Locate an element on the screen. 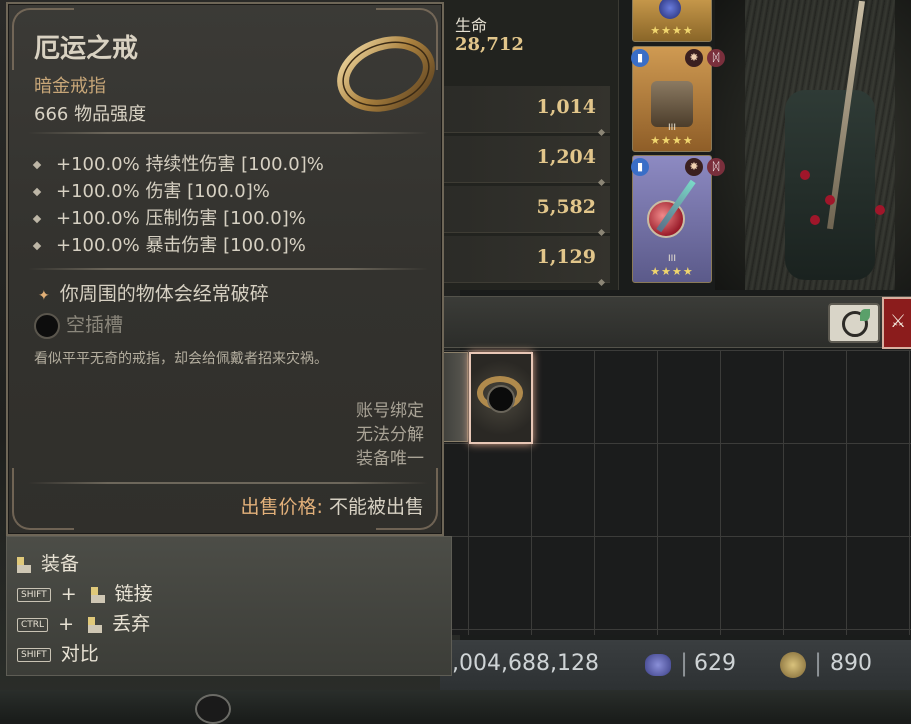 The image size is (911, 724). affix-line: +100.0% 暴击伤害 [100.0]% is located at coordinates (169, 244).